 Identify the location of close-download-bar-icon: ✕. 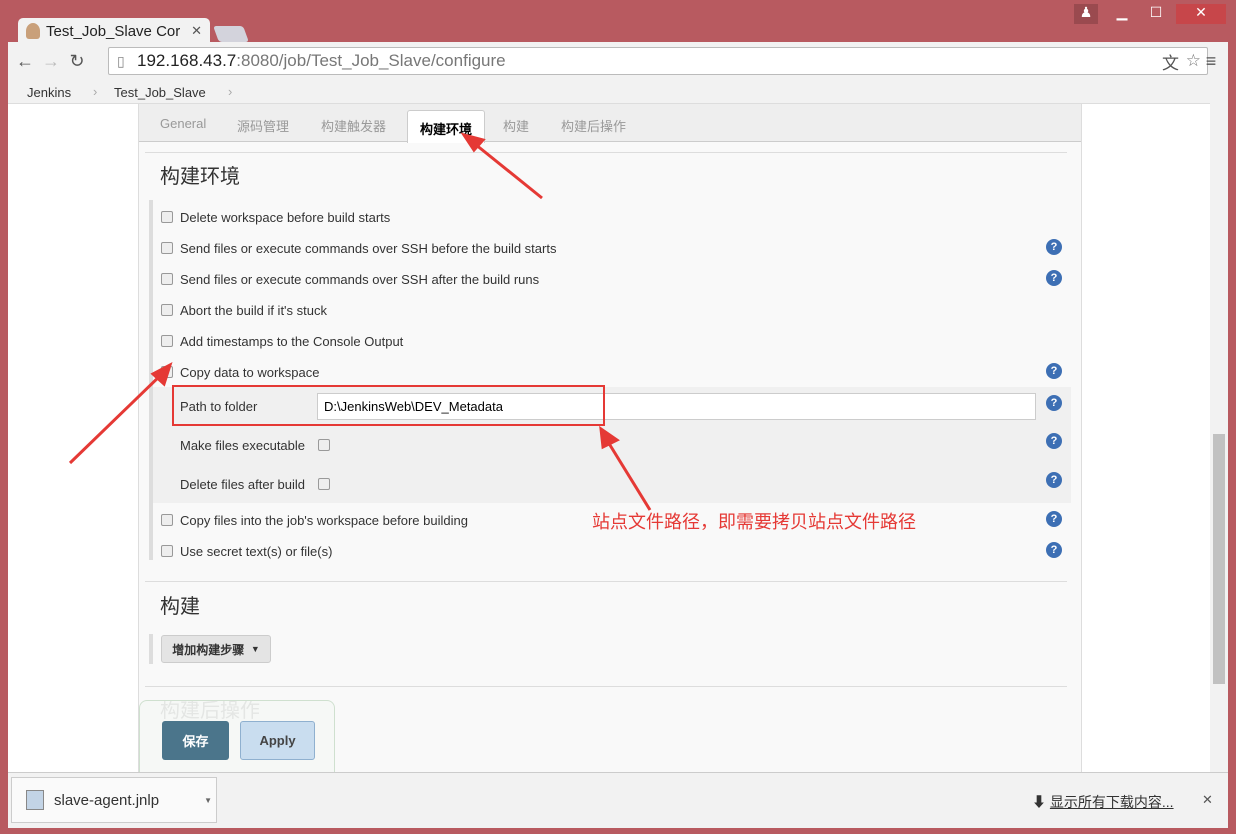
(1207, 800).